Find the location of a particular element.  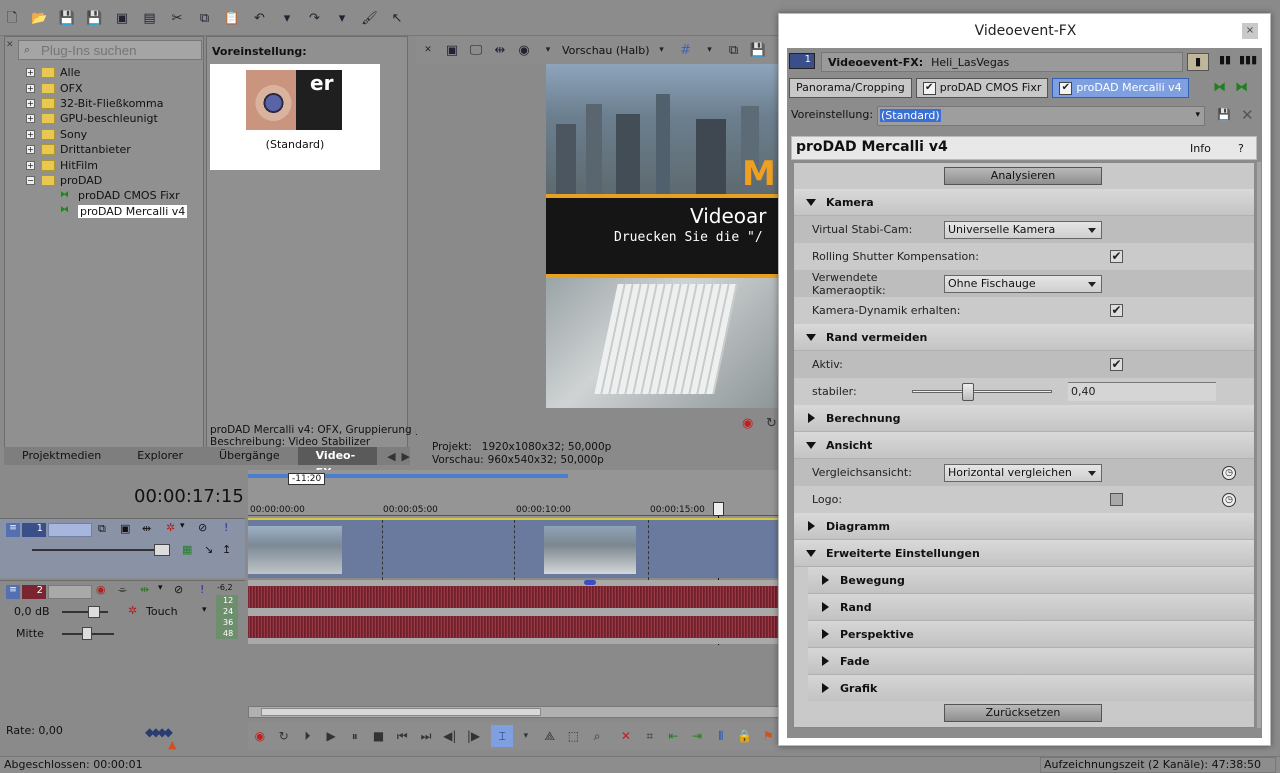

track-name-field is located at coordinates (70, 592).